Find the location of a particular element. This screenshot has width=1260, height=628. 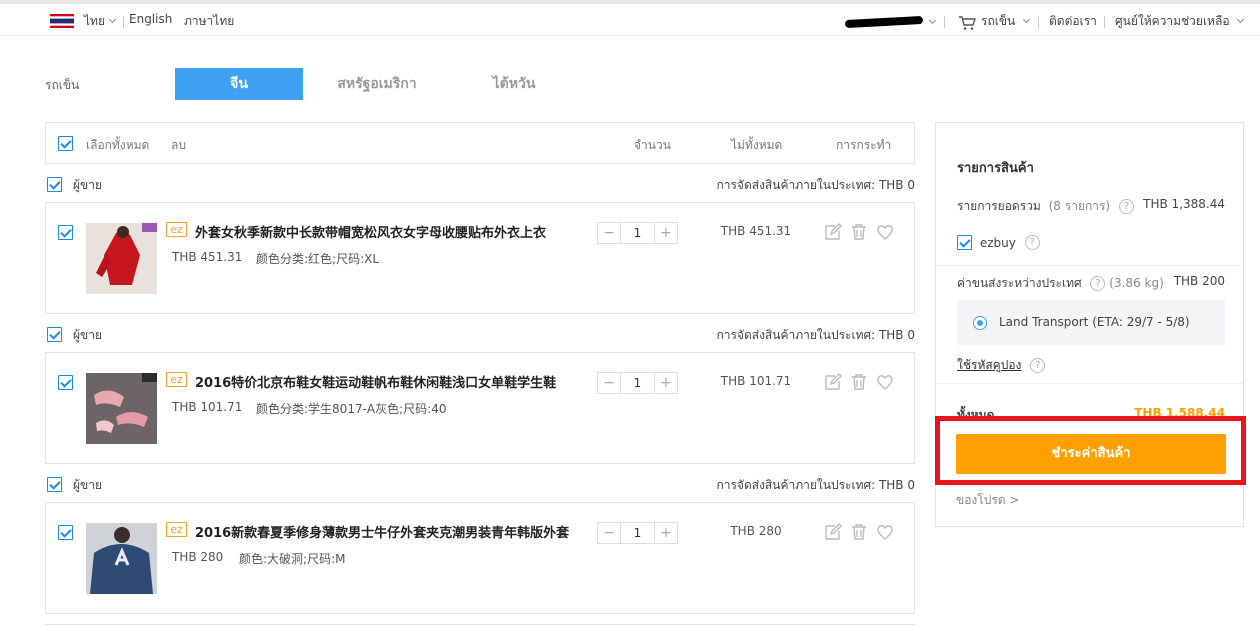

cart-section-label: รถเข็น is located at coordinates (62, 85).